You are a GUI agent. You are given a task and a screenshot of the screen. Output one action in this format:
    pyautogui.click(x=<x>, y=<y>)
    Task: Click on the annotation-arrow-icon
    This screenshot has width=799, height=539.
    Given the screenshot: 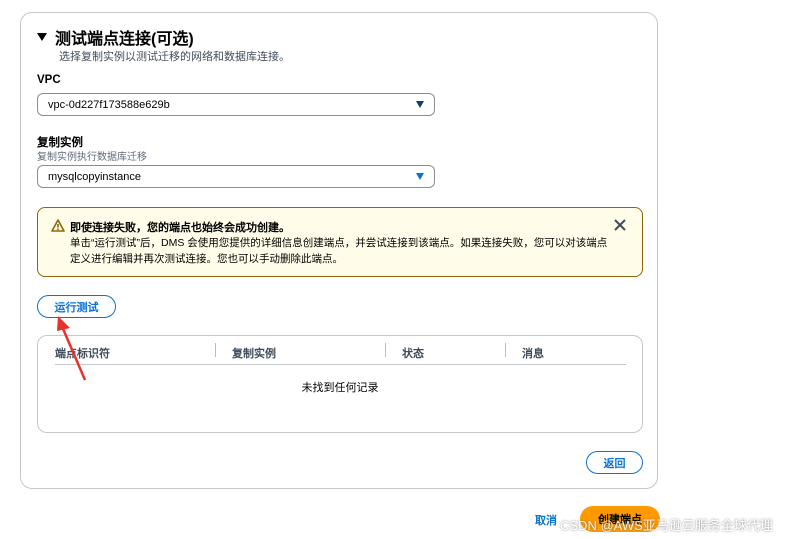 What is the action you would take?
    pyautogui.click(x=72, y=348)
    